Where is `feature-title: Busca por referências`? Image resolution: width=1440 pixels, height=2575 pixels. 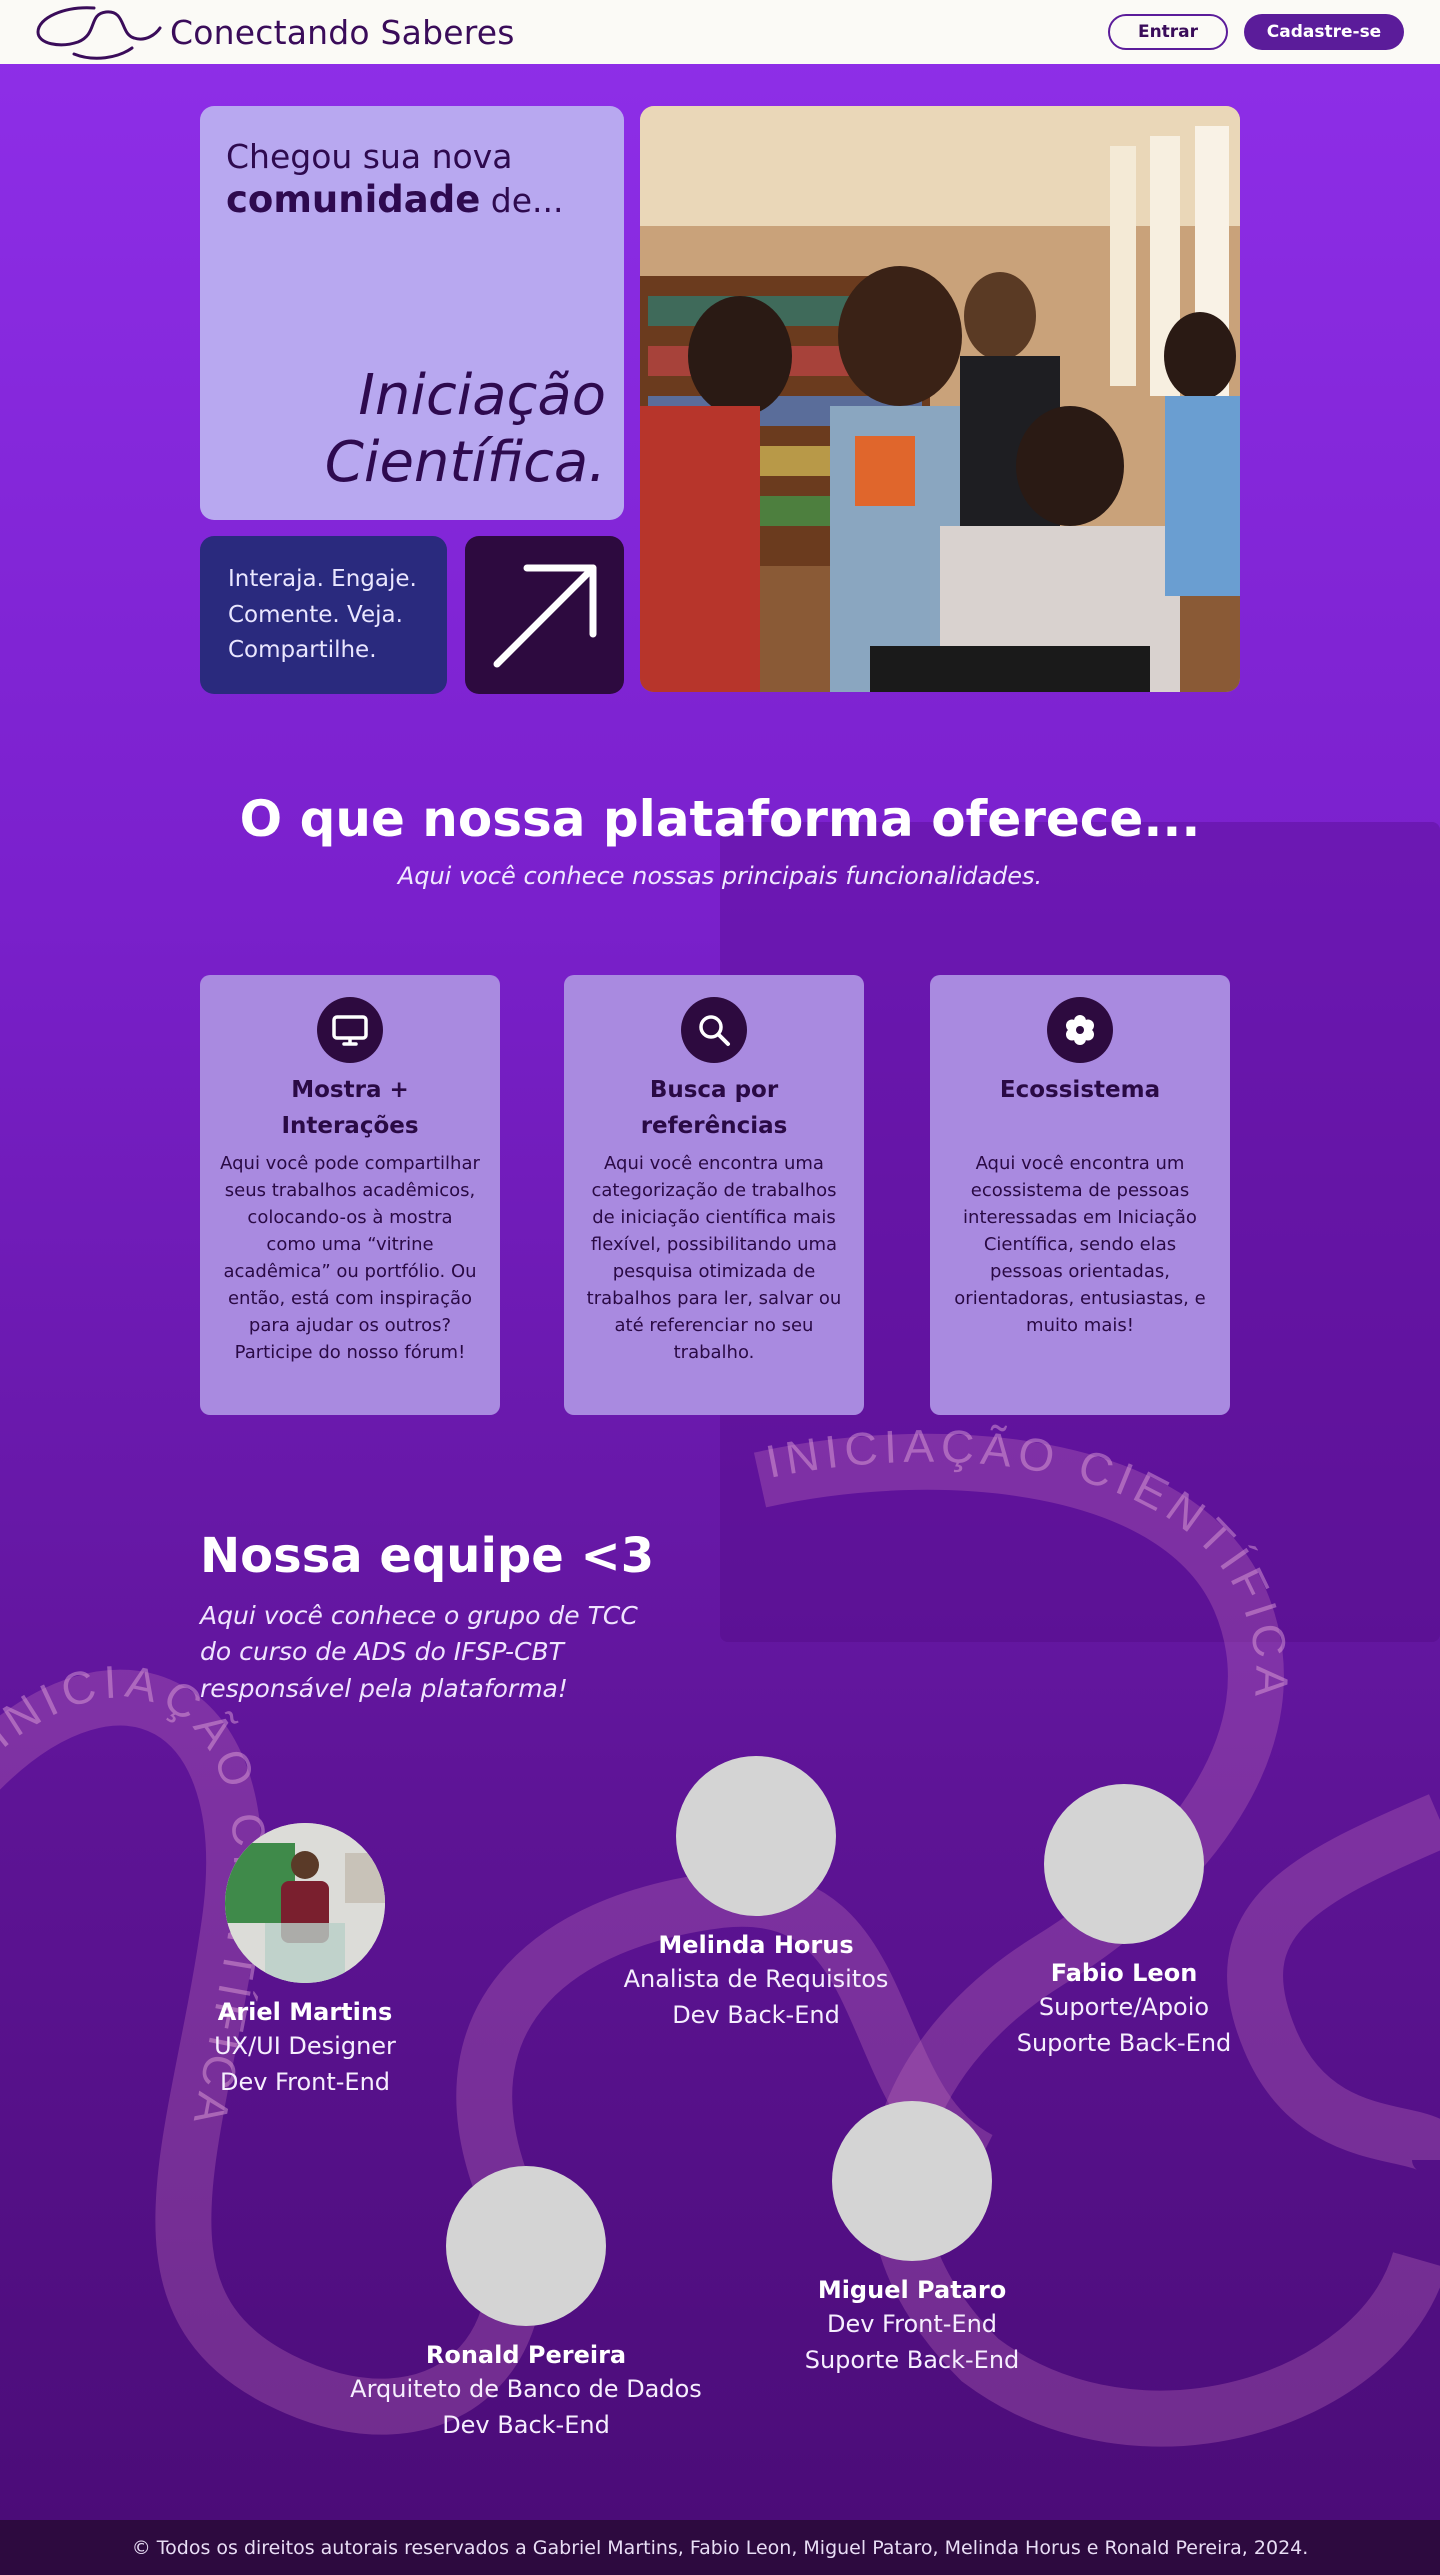 feature-title: Busca por referências is located at coordinates (714, 1108).